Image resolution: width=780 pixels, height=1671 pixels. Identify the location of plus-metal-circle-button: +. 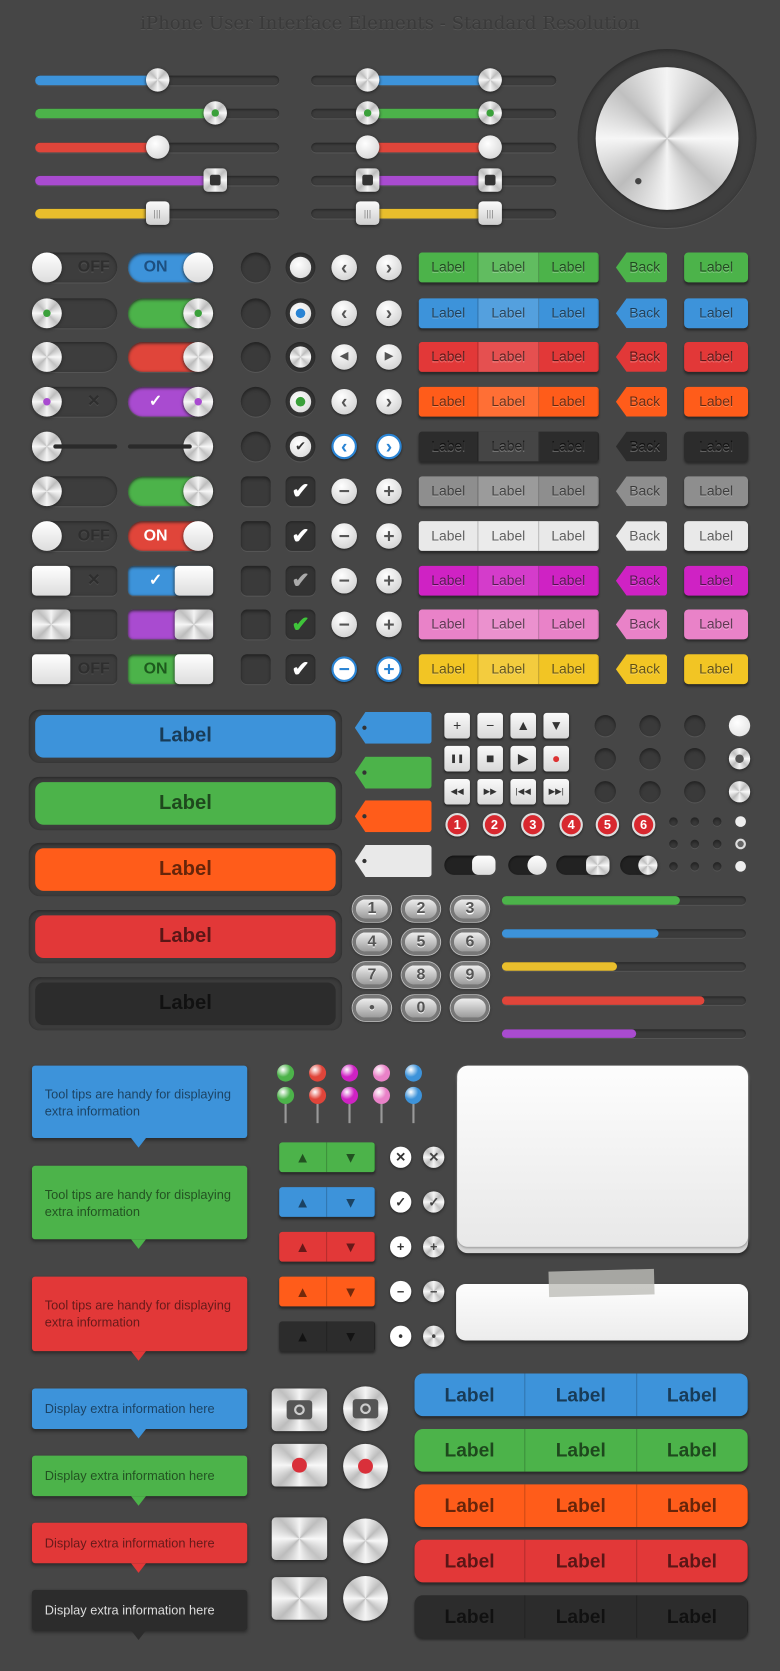
(434, 1247).